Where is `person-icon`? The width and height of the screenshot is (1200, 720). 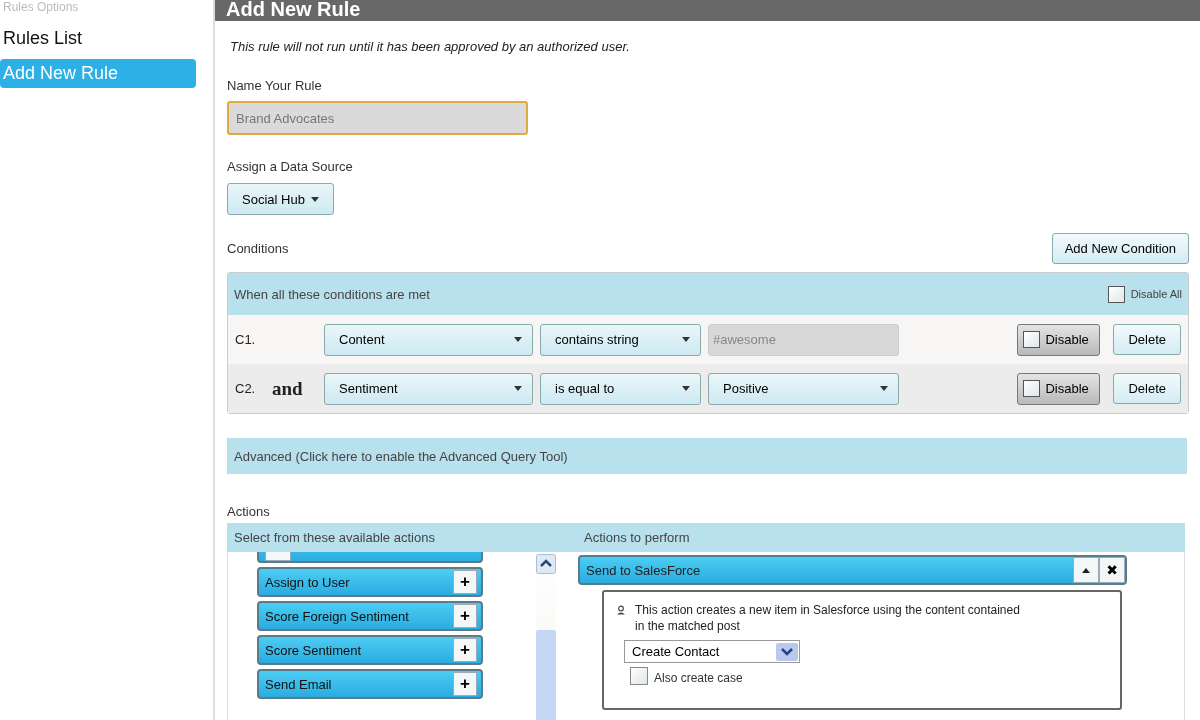 person-icon is located at coordinates (621, 610).